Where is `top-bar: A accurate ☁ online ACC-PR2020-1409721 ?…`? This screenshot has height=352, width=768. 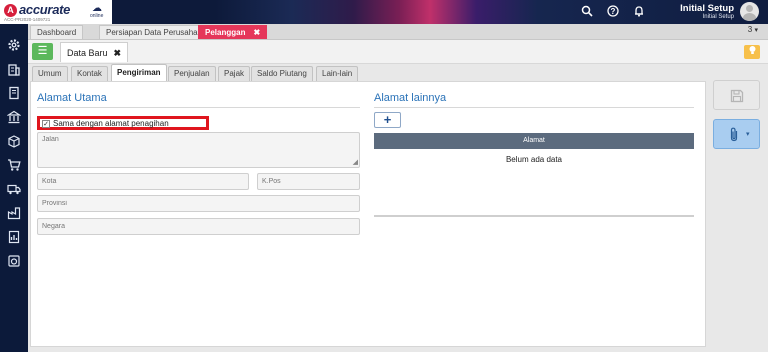
top-bar: A accurate ☁ online ACC-PR2020-1409721 ?… is located at coordinates (384, 12).